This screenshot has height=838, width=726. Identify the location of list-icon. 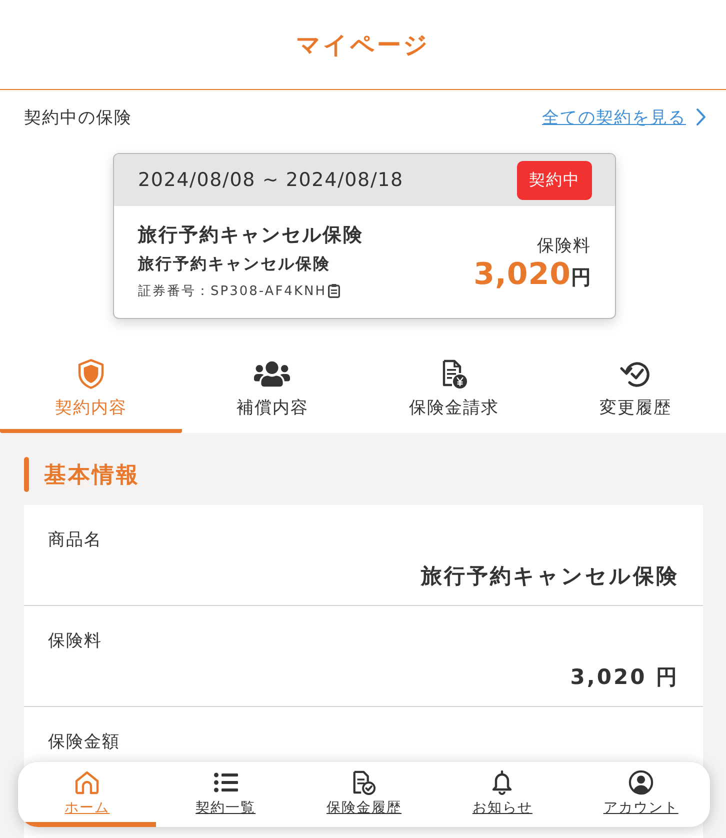
(226, 782).